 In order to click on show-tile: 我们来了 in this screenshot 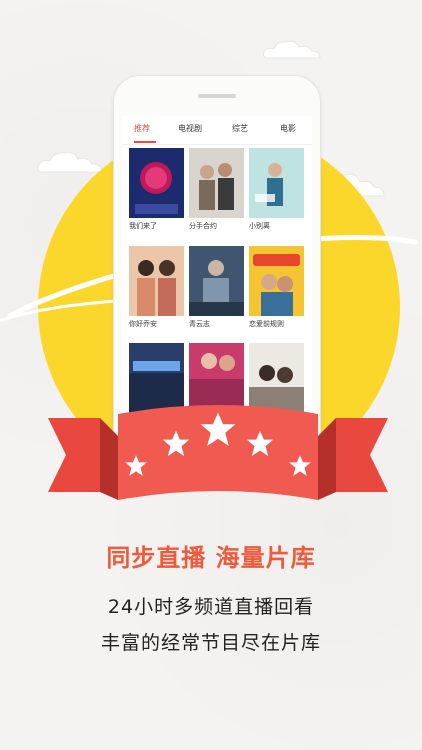, I will do `click(156, 189)`.